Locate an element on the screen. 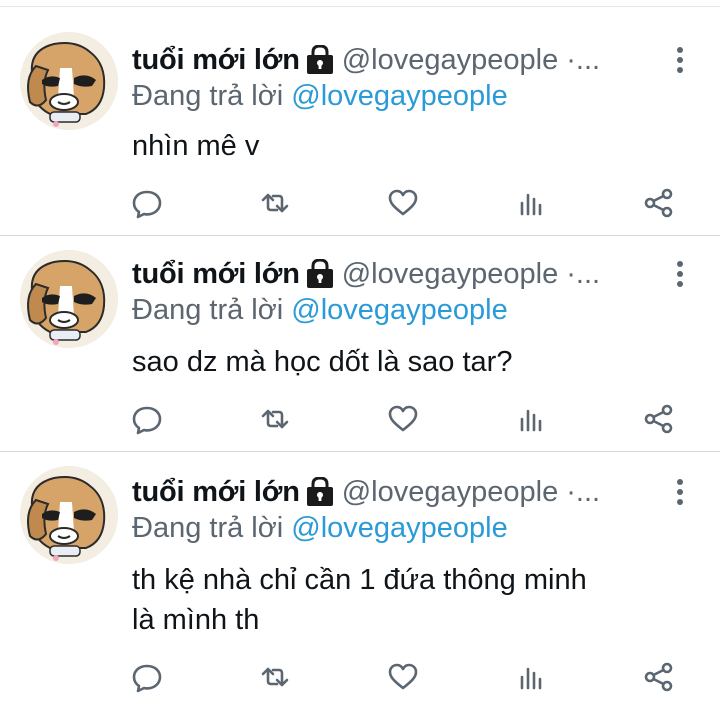 Image resolution: width=720 pixels, height=701 pixels. top-divider is located at coordinates (360, 6).